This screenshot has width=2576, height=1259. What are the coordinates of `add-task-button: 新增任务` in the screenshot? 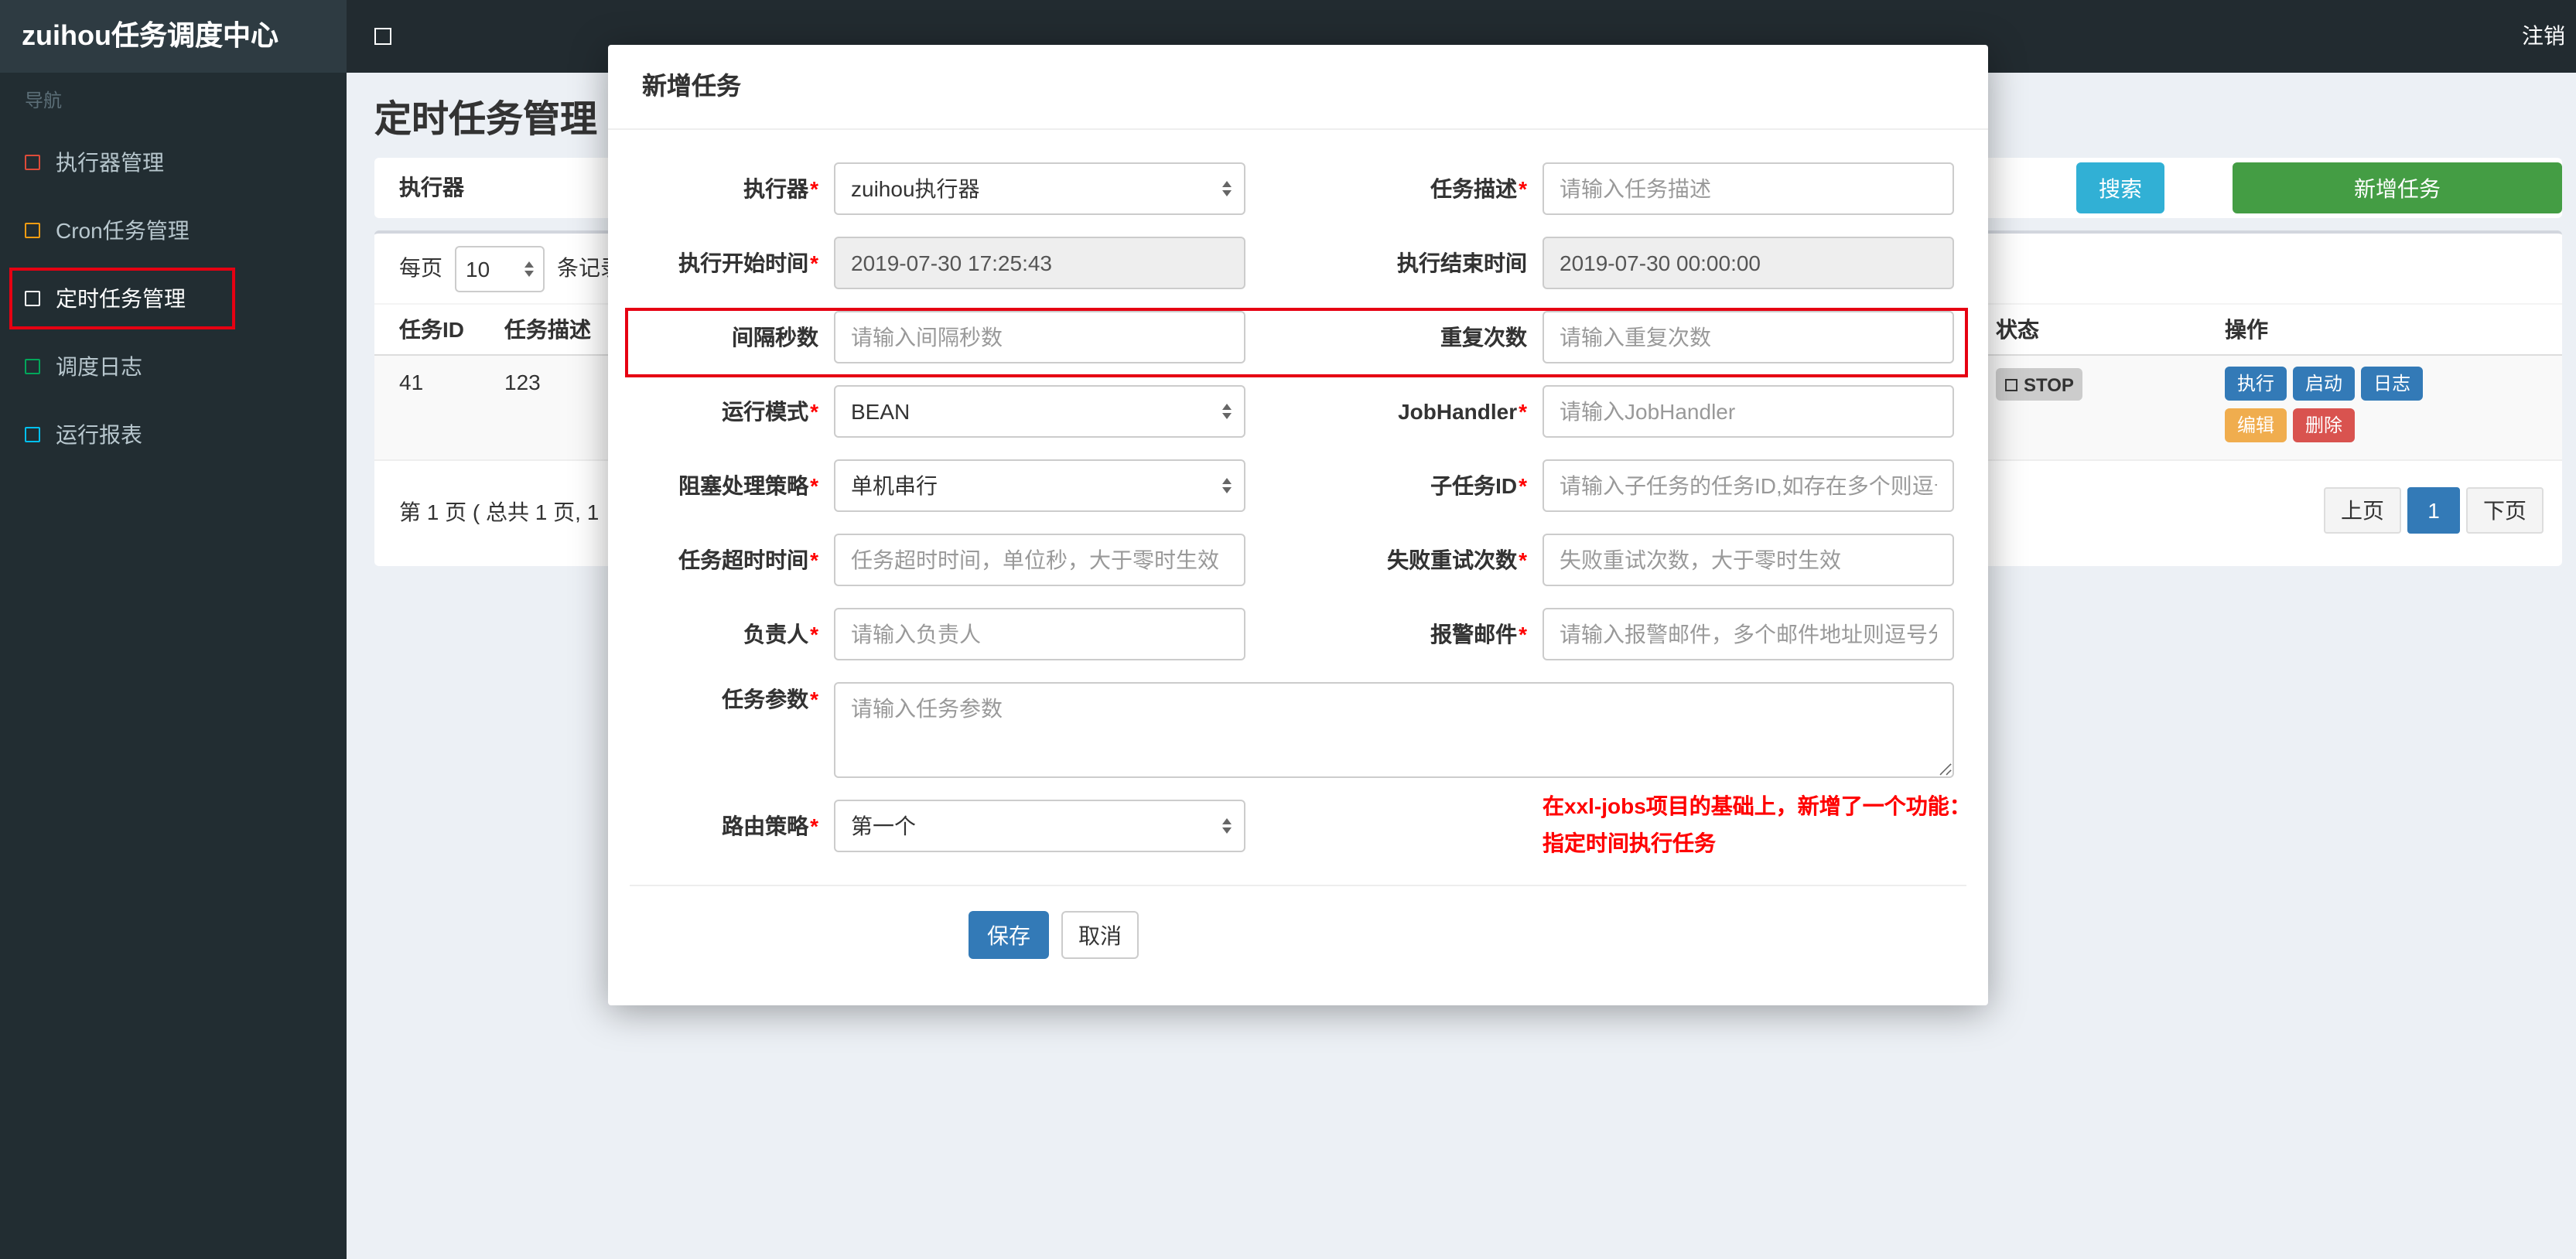 It's located at (2397, 188).